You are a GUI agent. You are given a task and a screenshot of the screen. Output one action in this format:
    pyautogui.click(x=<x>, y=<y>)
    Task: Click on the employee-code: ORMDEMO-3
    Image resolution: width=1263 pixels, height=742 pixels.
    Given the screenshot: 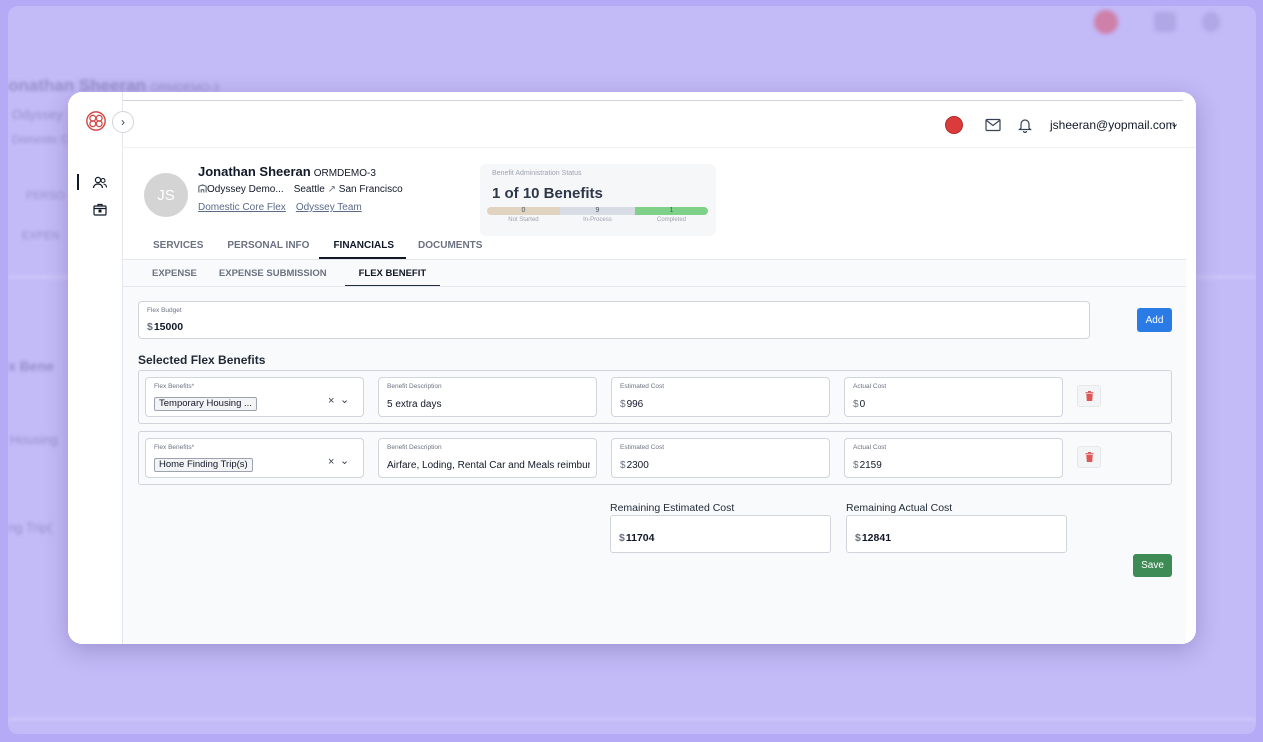 What is the action you would take?
    pyautogui.click(x=344, y=173)
    